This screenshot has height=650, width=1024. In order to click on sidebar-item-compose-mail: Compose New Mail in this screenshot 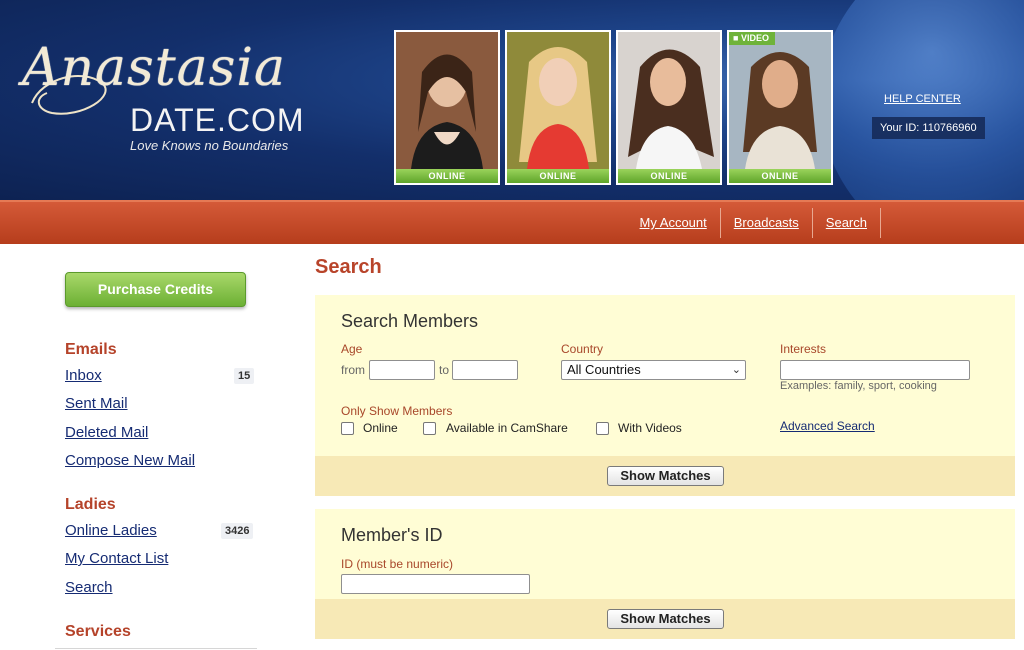, I will do `click(130, 460)`.